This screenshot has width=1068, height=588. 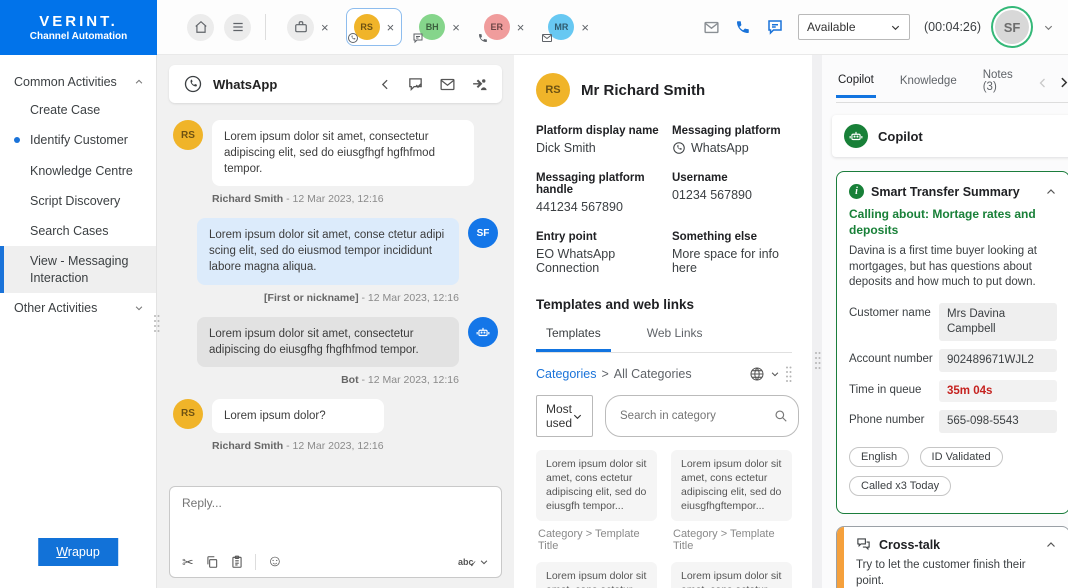 What do you see at coordinates (78, 269) in the screenshot?
I see `sidebar-item-view-messaging-interaction: View - Messaging Interaction` at bounding box center [78, 269].